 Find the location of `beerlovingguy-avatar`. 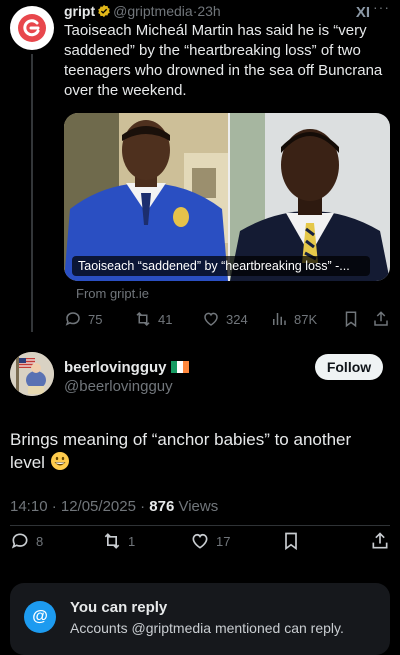

beerlovingguy-avatar is located at coordinates (32, 374).